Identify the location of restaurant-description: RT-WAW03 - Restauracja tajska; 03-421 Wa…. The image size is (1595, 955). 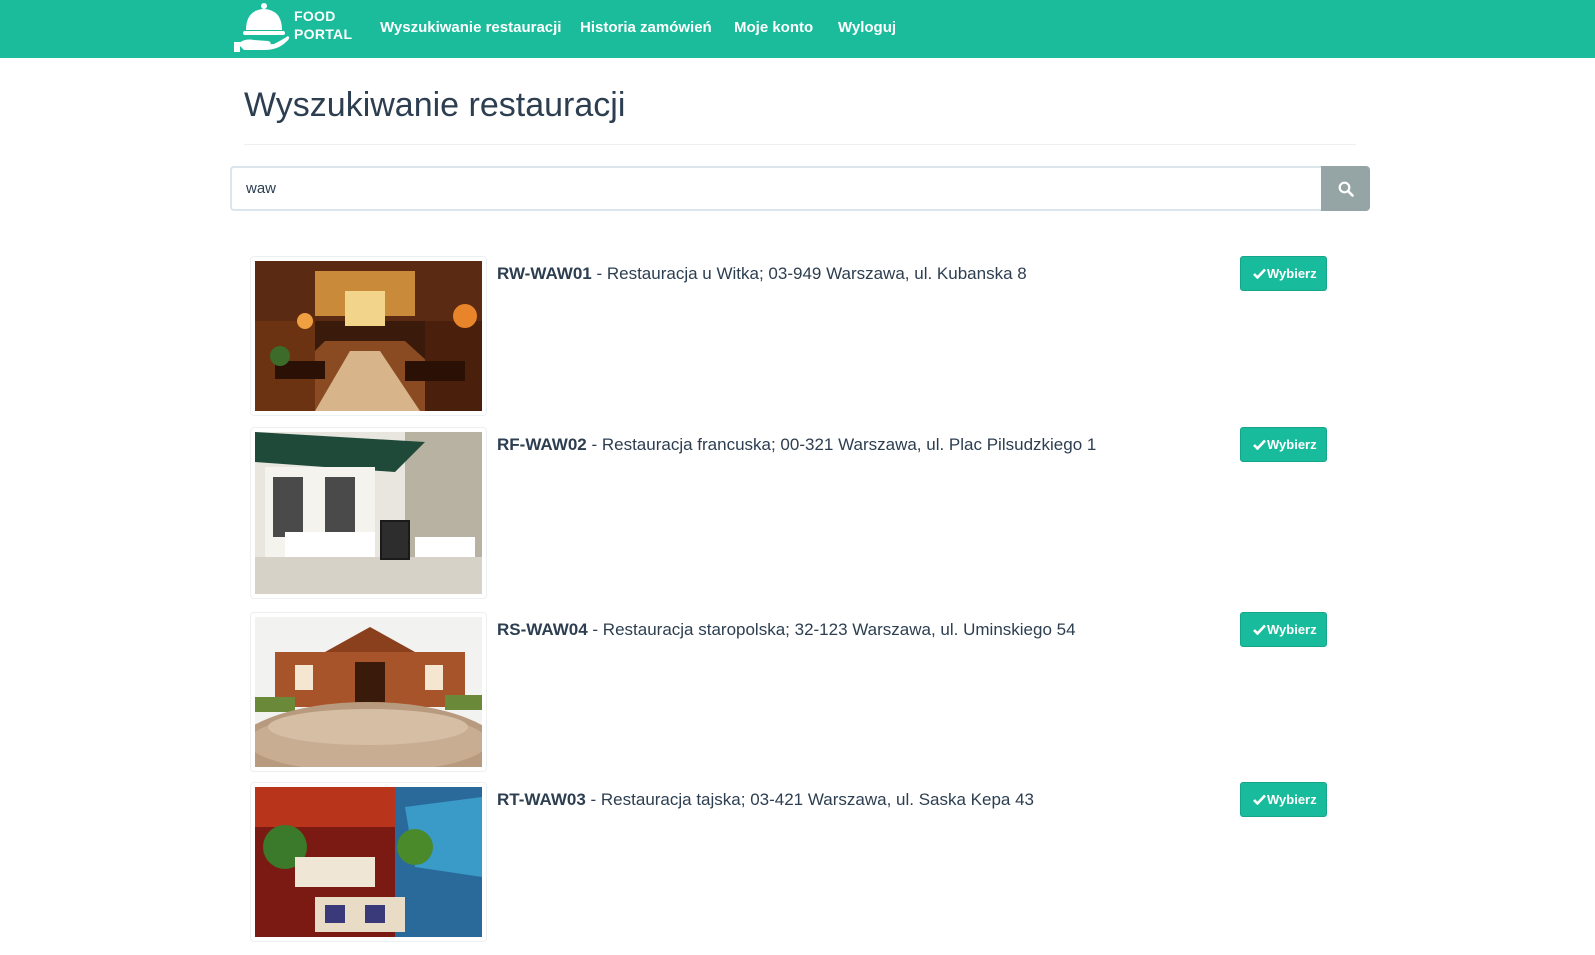
(765, 800).